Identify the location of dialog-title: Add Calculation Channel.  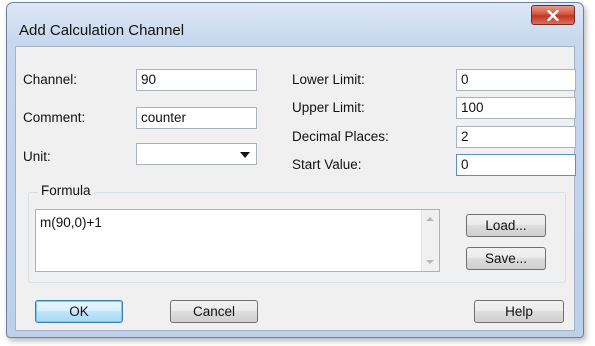
(102, 30).